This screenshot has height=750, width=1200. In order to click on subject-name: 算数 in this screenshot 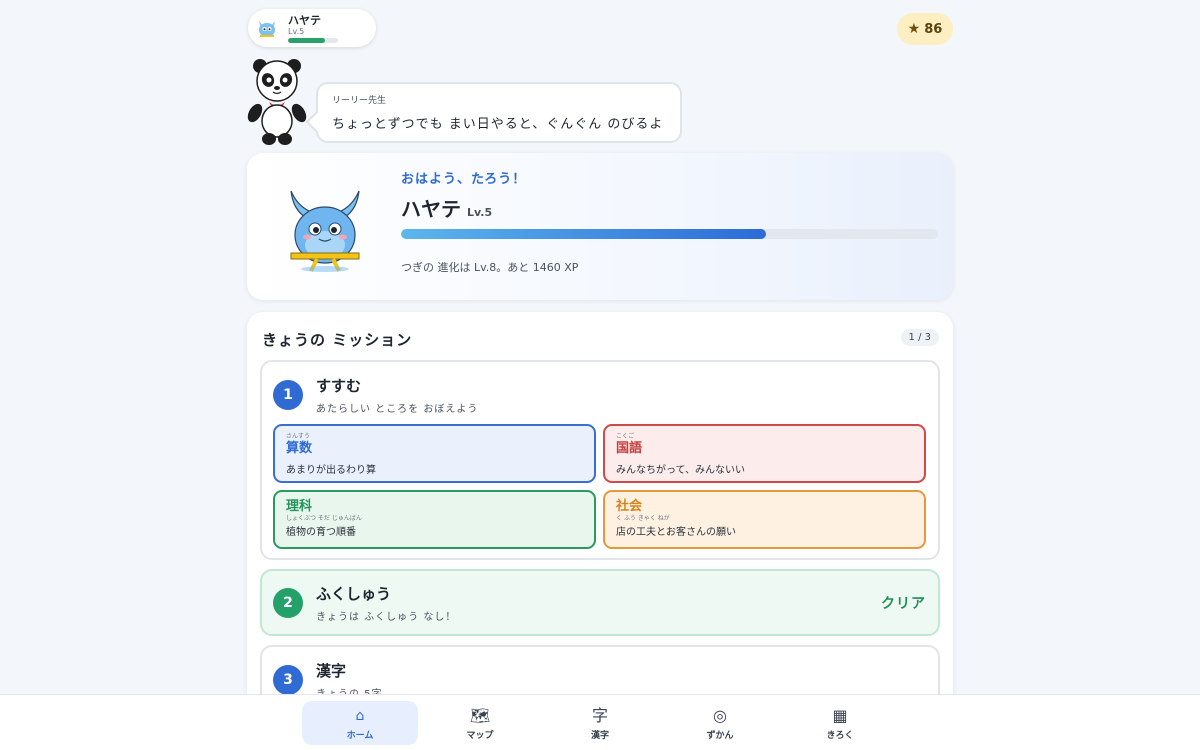, I will do `click(299, 448)`.